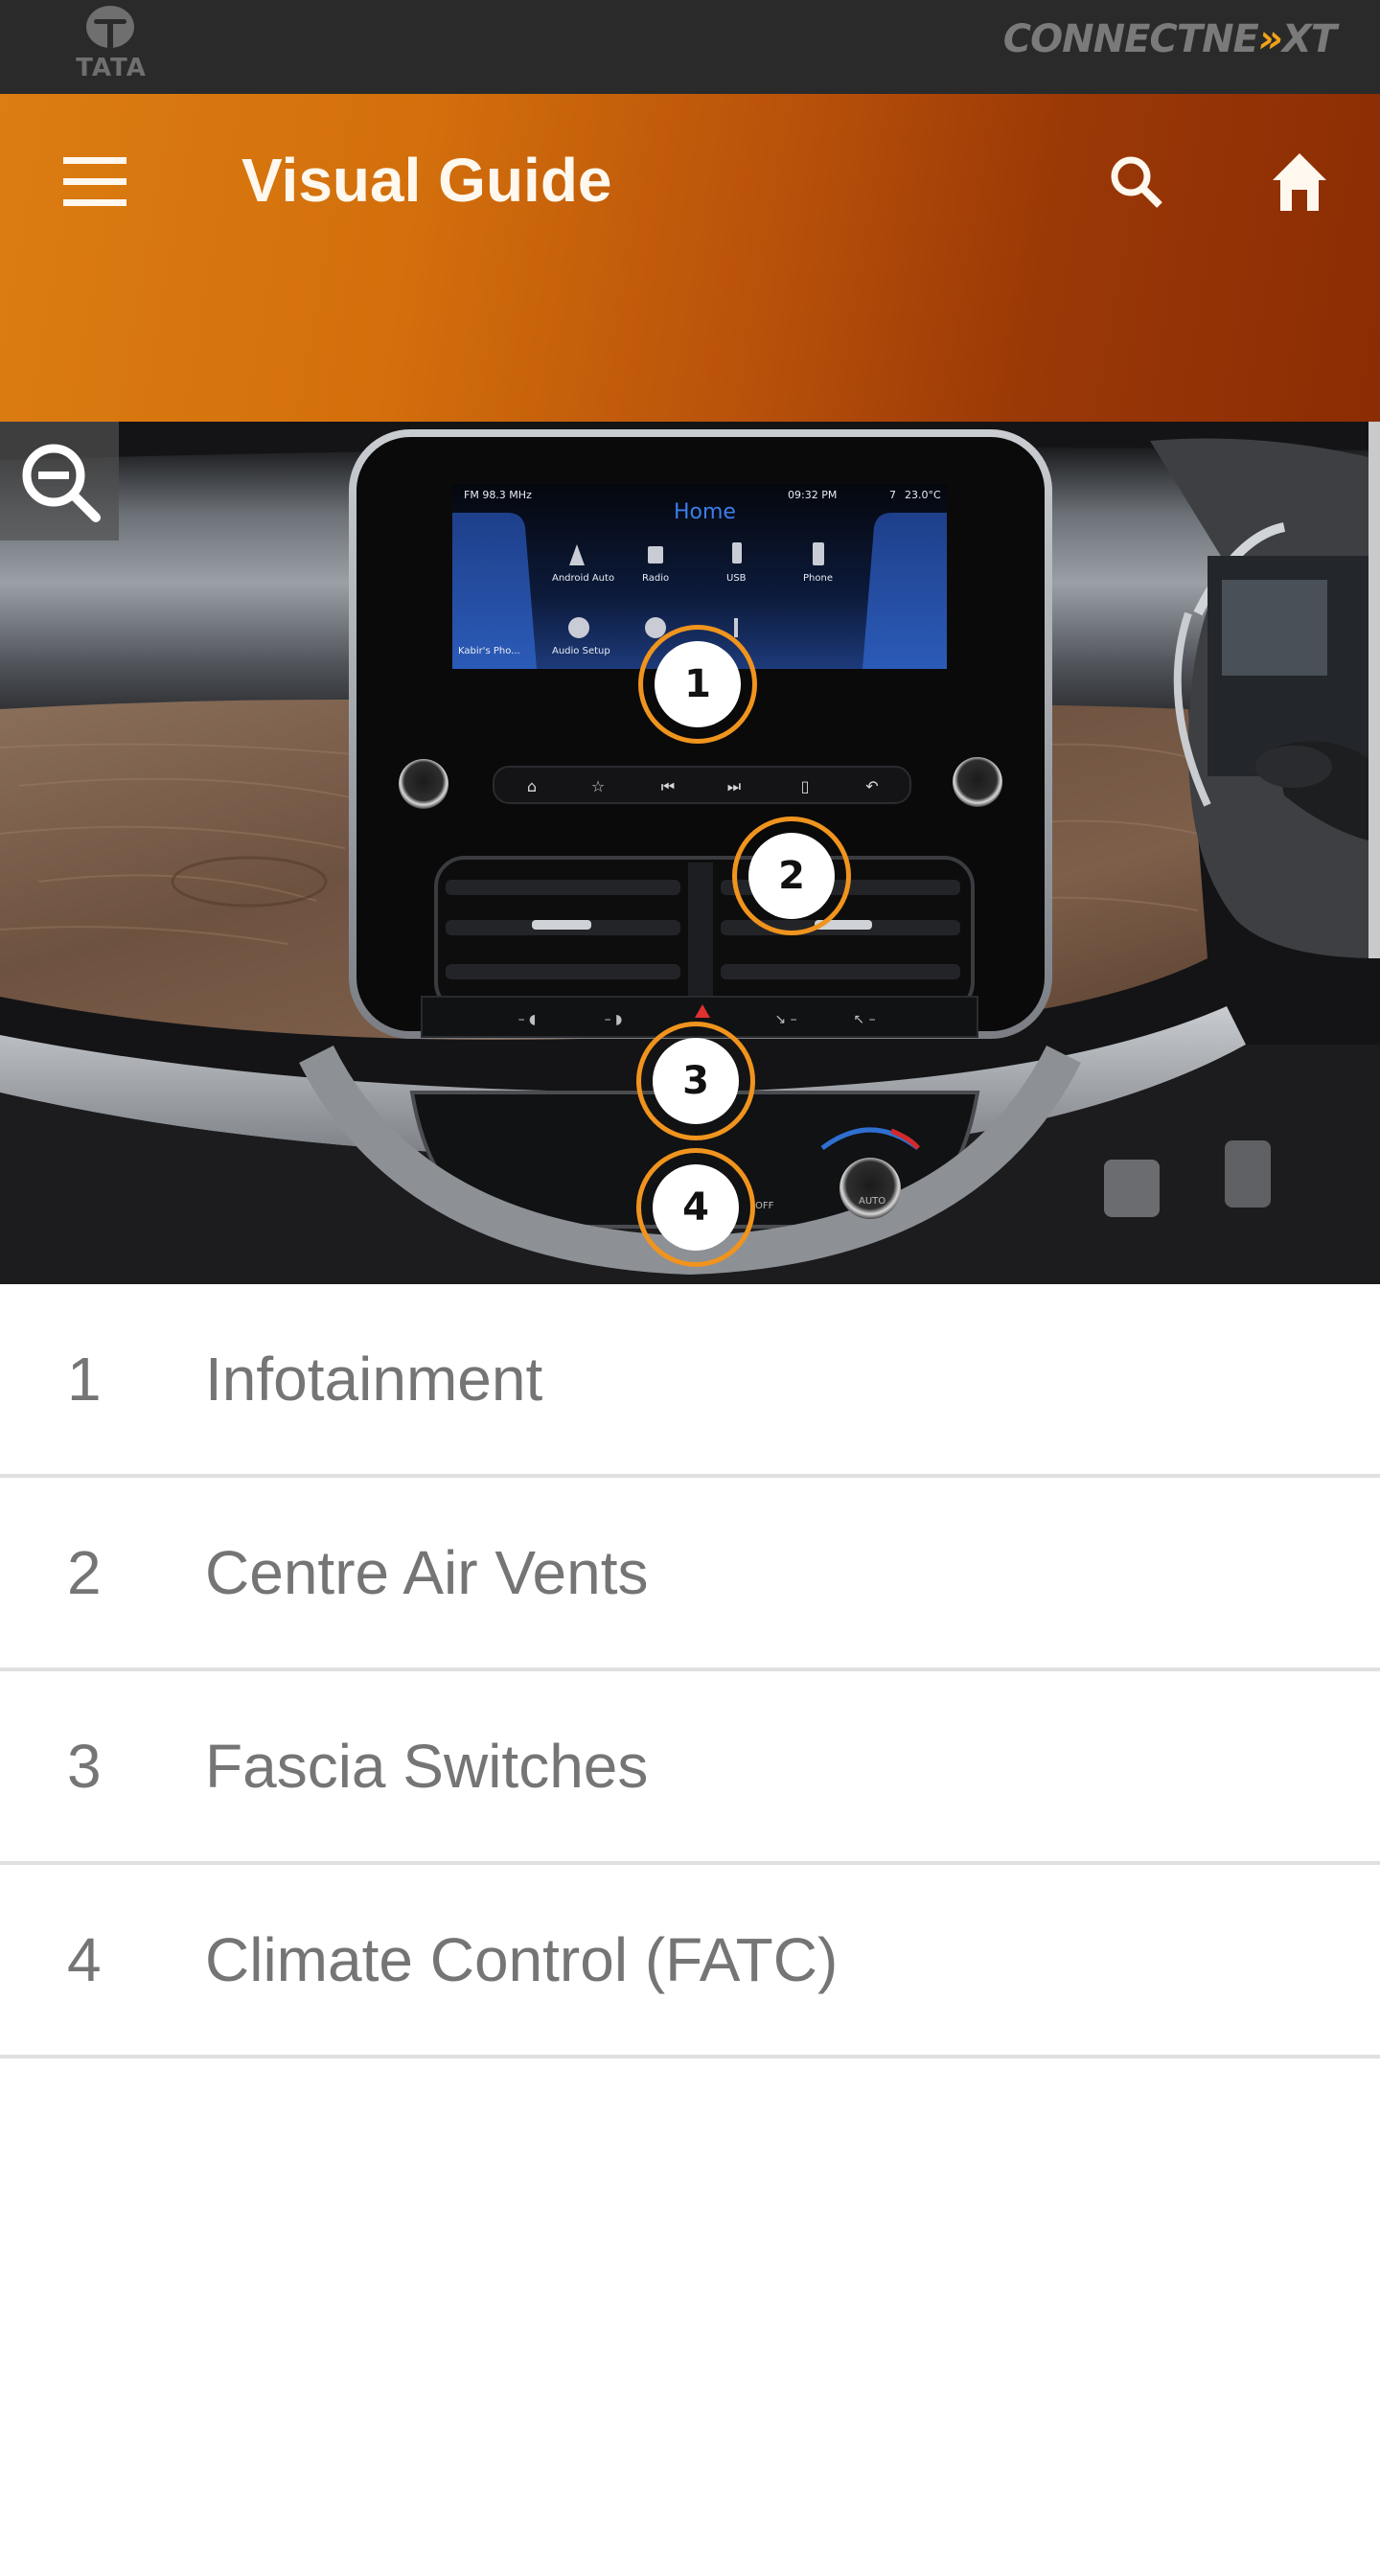 This screenshot has width=1380, height=2576. I want to click on tata-emblem-icon, so click(110, 27).